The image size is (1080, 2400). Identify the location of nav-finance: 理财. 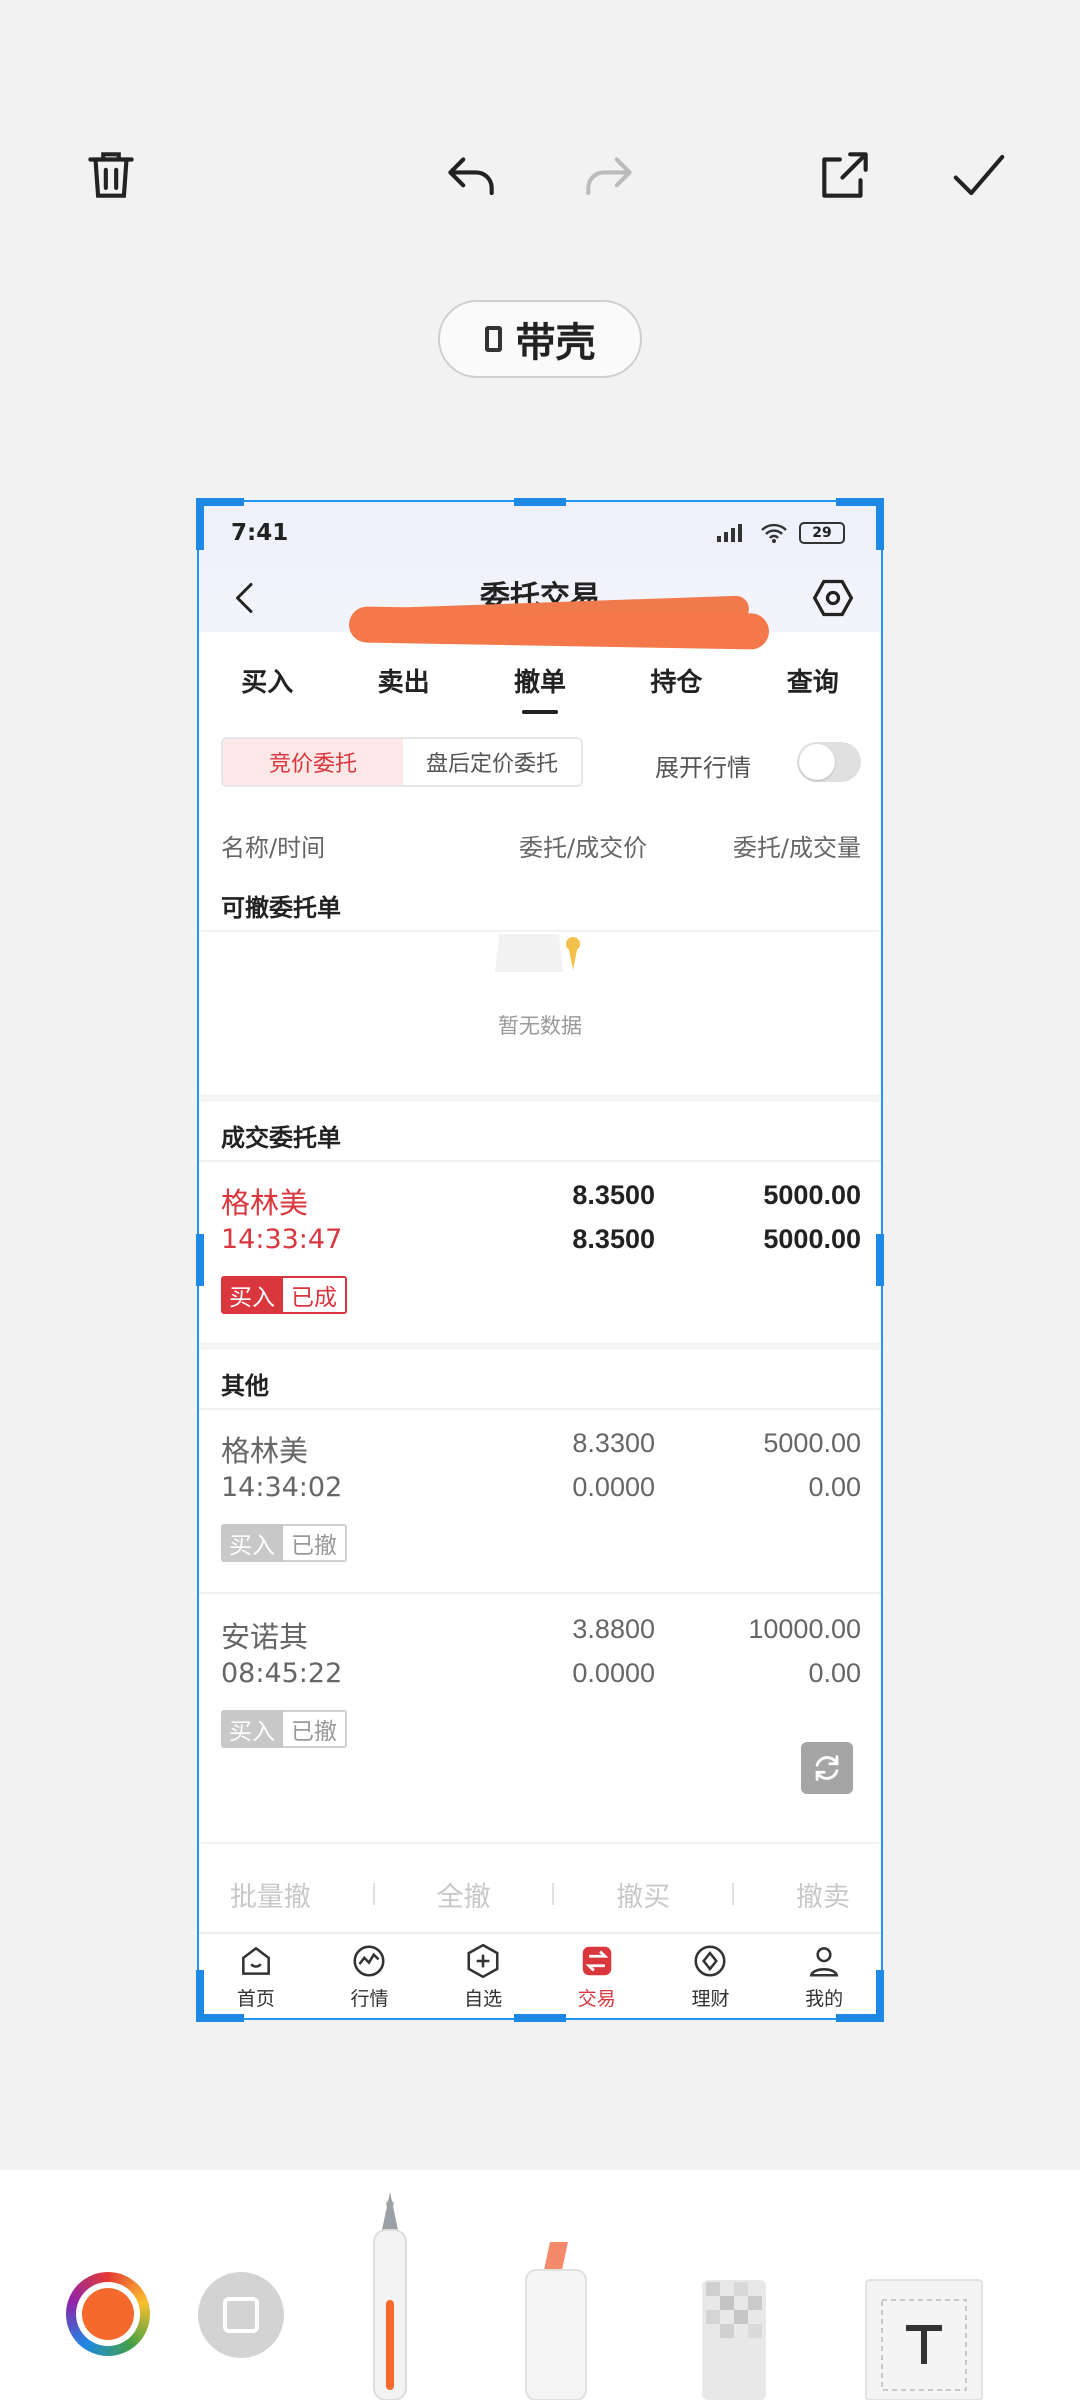
(710, 1976).